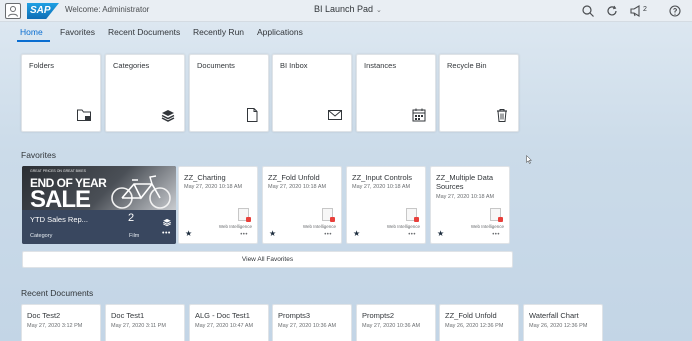  What do you see at coordinates (216, 65) in the screenshot?
I see `tile-label: Documents` at bounding box center [216, 65].